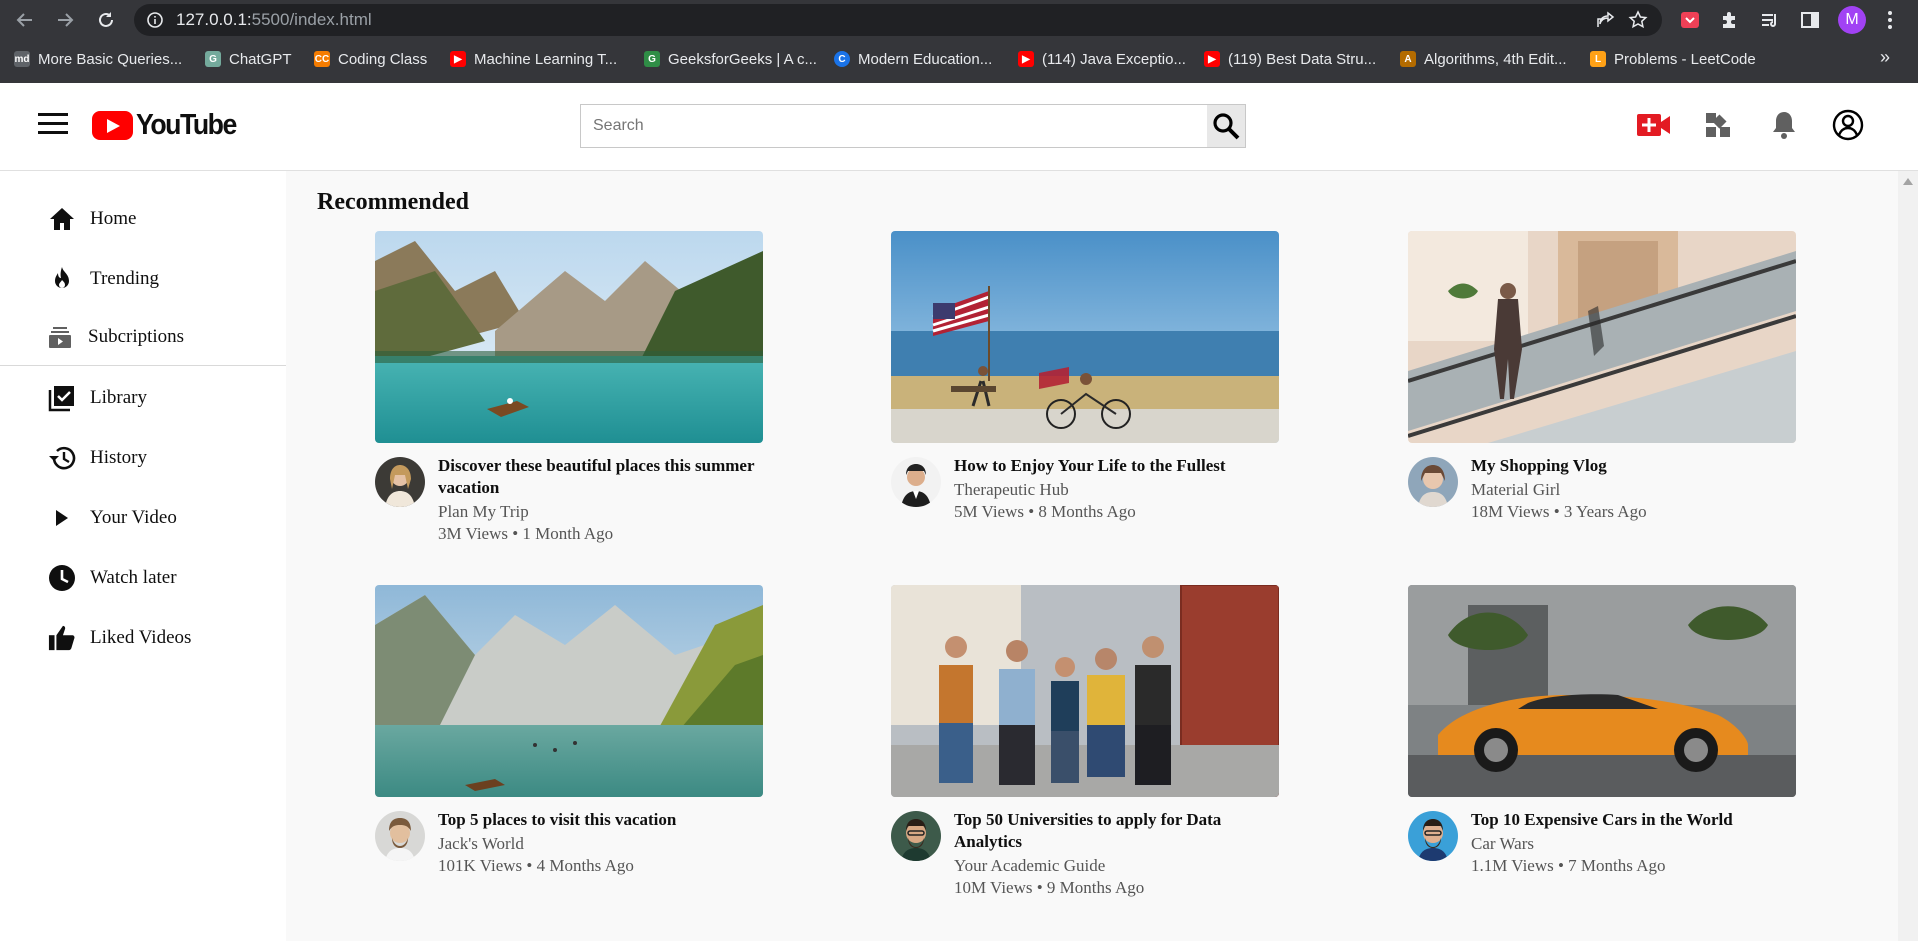 The height and width of the screenshot is (941, 1918). I want to click on bookmark-star-icon, so click(1638, 22).